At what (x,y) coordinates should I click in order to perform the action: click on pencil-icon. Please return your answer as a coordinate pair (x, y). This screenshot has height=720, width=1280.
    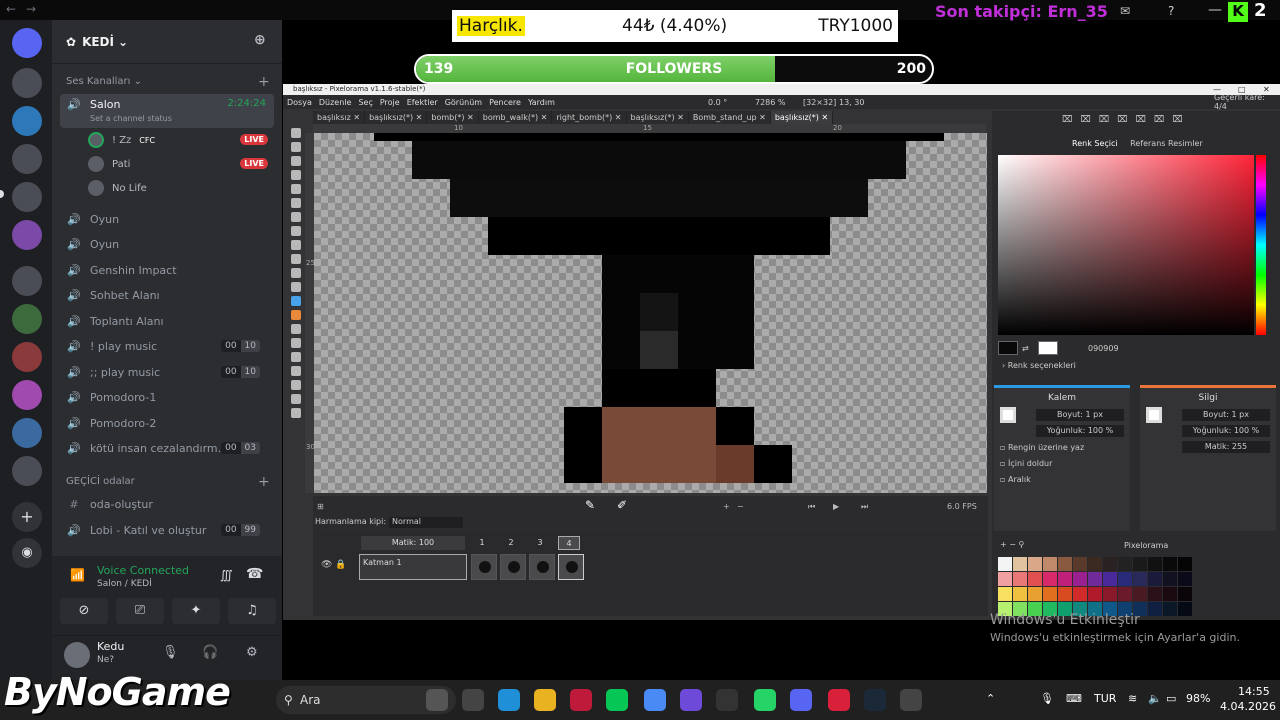
    Looking at the image, I should click on (296, 301).